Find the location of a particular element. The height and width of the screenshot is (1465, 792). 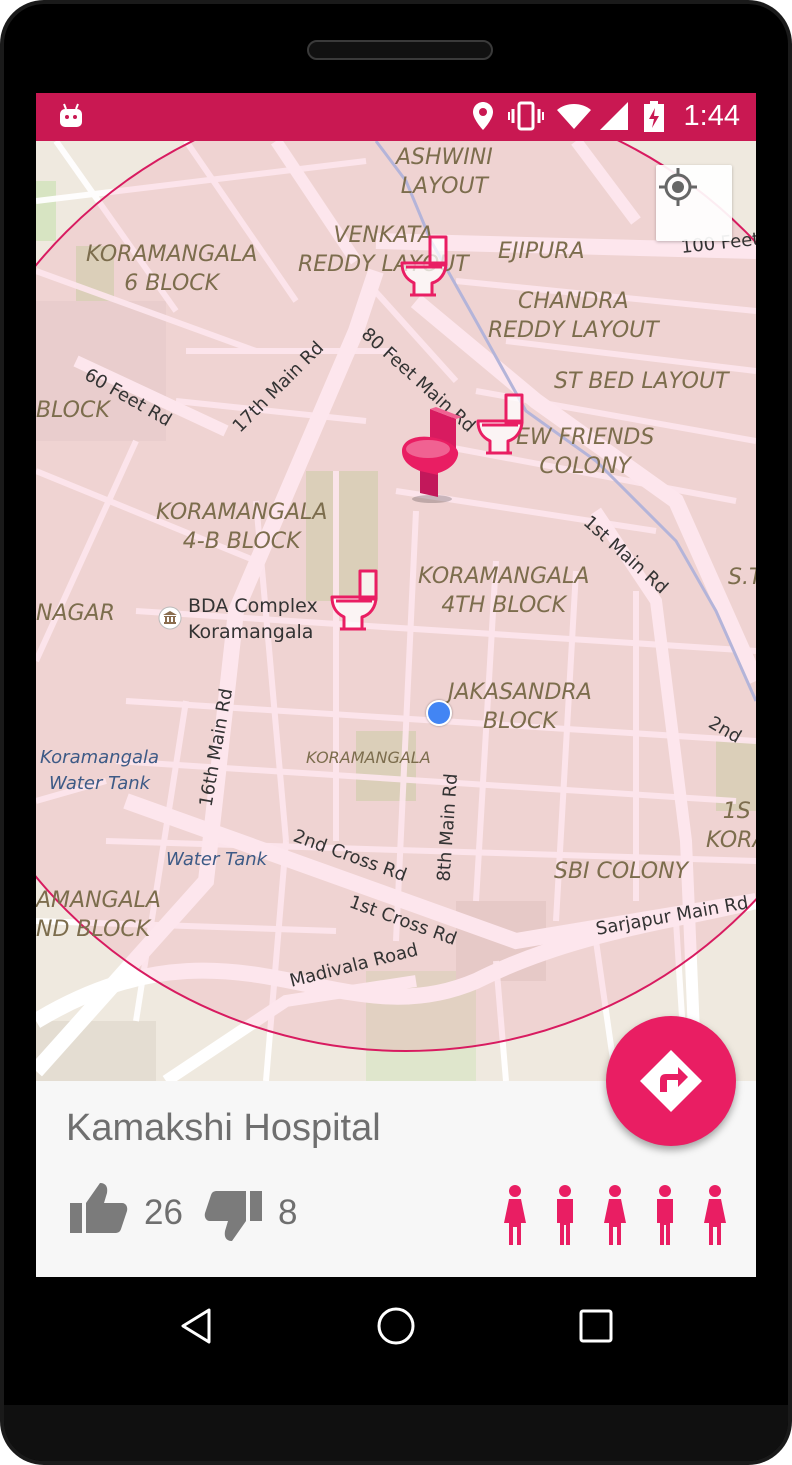

downvote-count: 8 is located at coordinates (288, 1212).